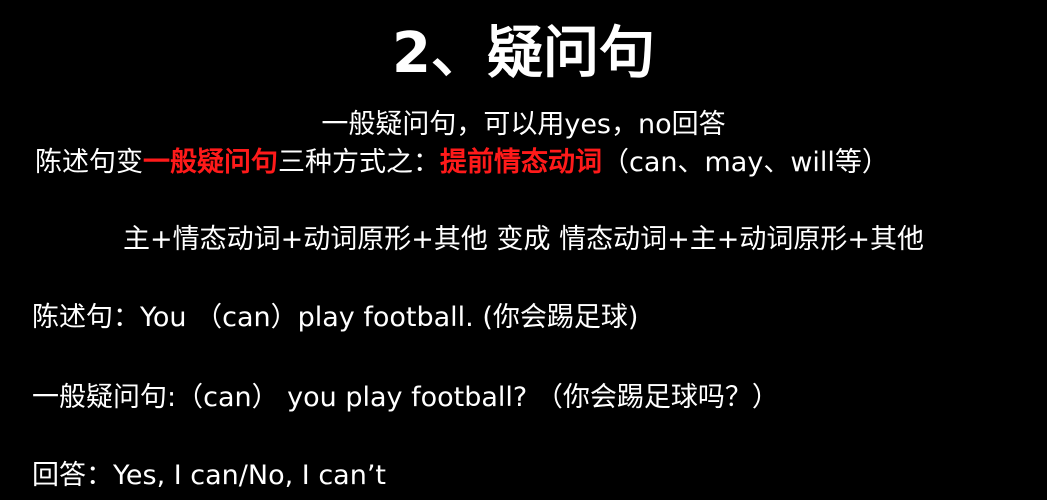 The image size is (1047, 500). I want to click on slide-title: 2、疑问句, so click(523, 53).